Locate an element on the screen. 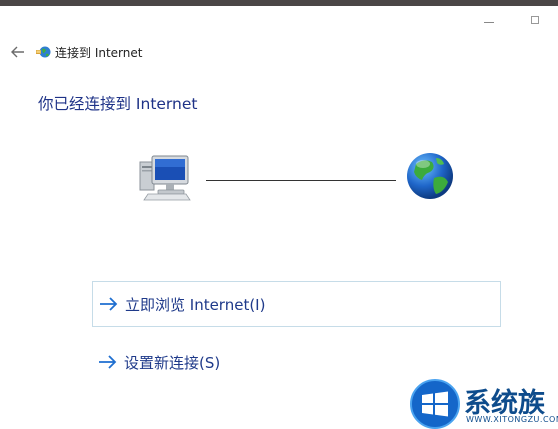 This screenshot has height=429, width=558. back-button is located at coordinates (18, 52).